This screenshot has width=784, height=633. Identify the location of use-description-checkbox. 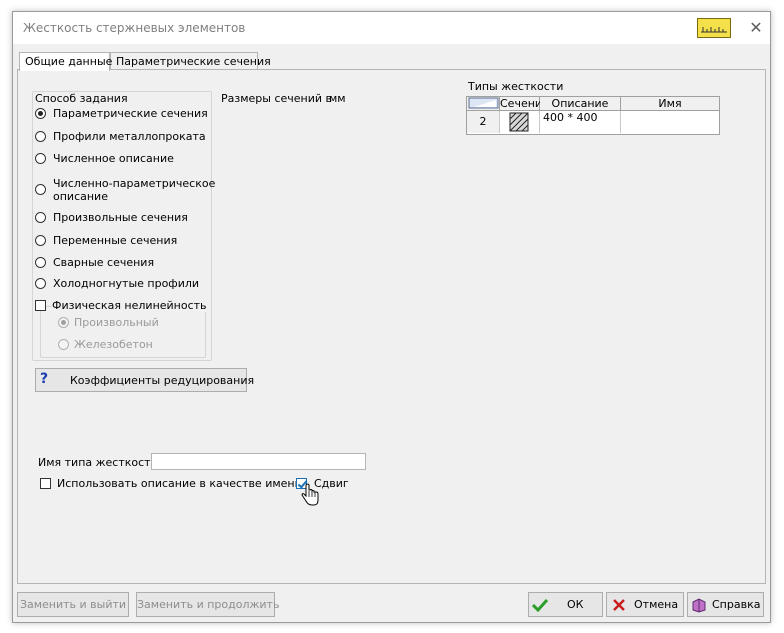
(45, 483).